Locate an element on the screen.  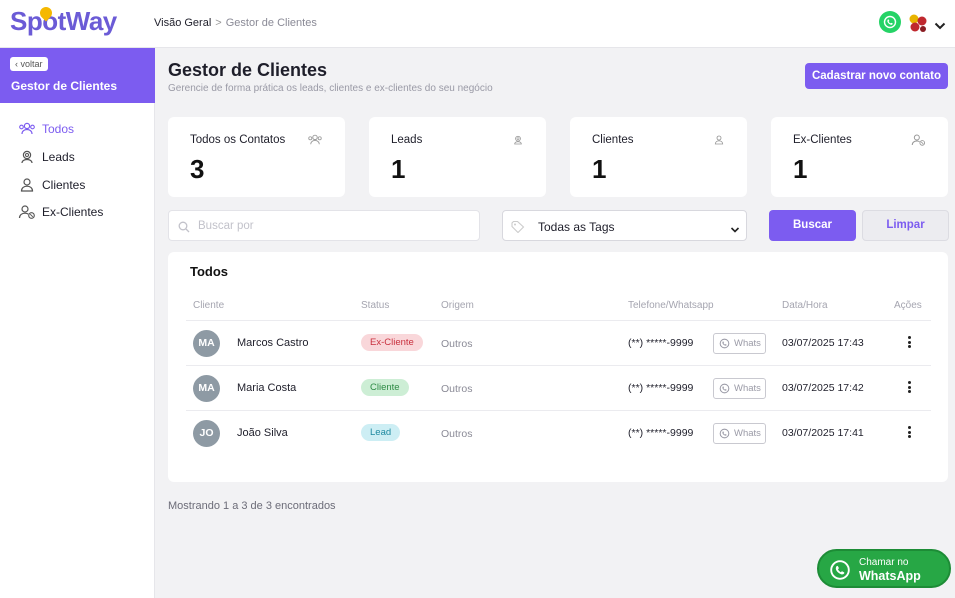
spotway-logo: SpotWay is located at coordinates (64, 20).